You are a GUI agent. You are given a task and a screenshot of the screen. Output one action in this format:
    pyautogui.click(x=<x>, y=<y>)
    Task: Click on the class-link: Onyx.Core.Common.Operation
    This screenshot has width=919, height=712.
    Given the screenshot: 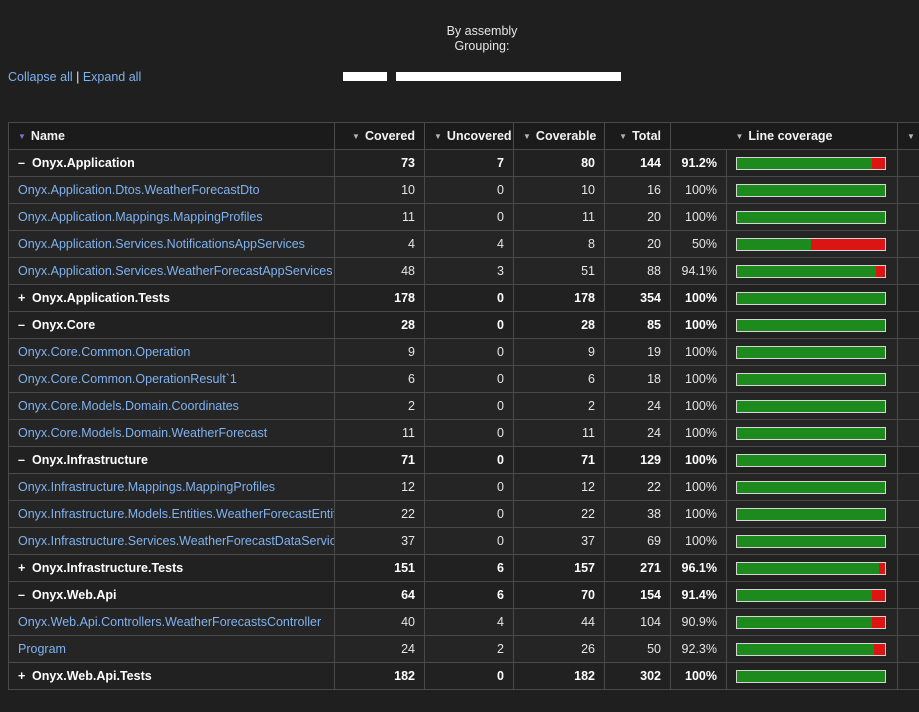 What is the action you would take?
    pyautogui.click(x=104, y=352)
    